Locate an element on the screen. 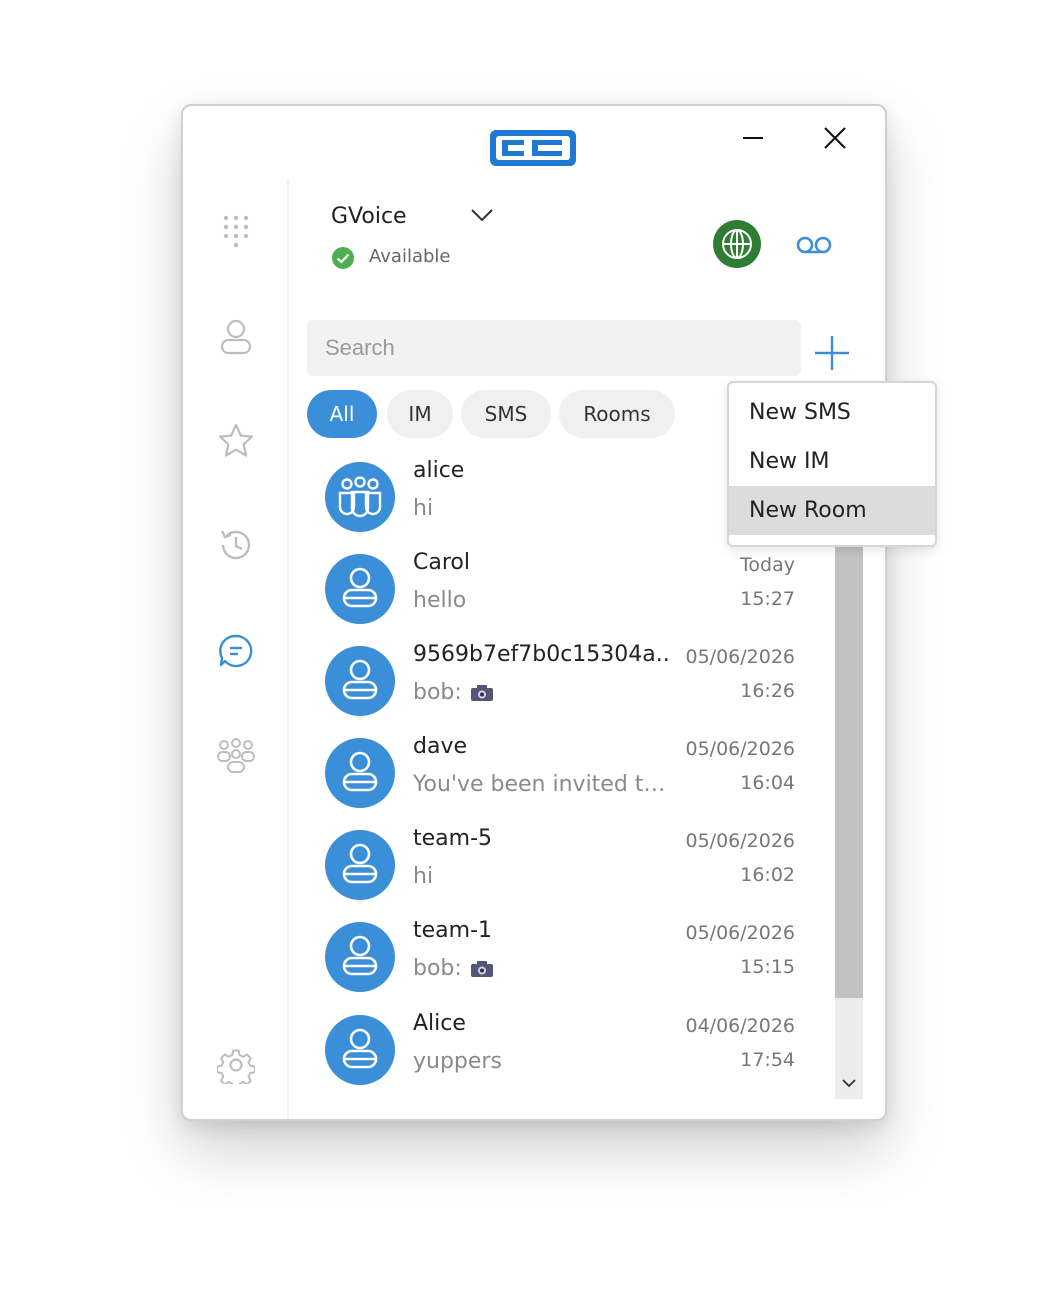  filter-im: IM is located at coordinates (420, 414).